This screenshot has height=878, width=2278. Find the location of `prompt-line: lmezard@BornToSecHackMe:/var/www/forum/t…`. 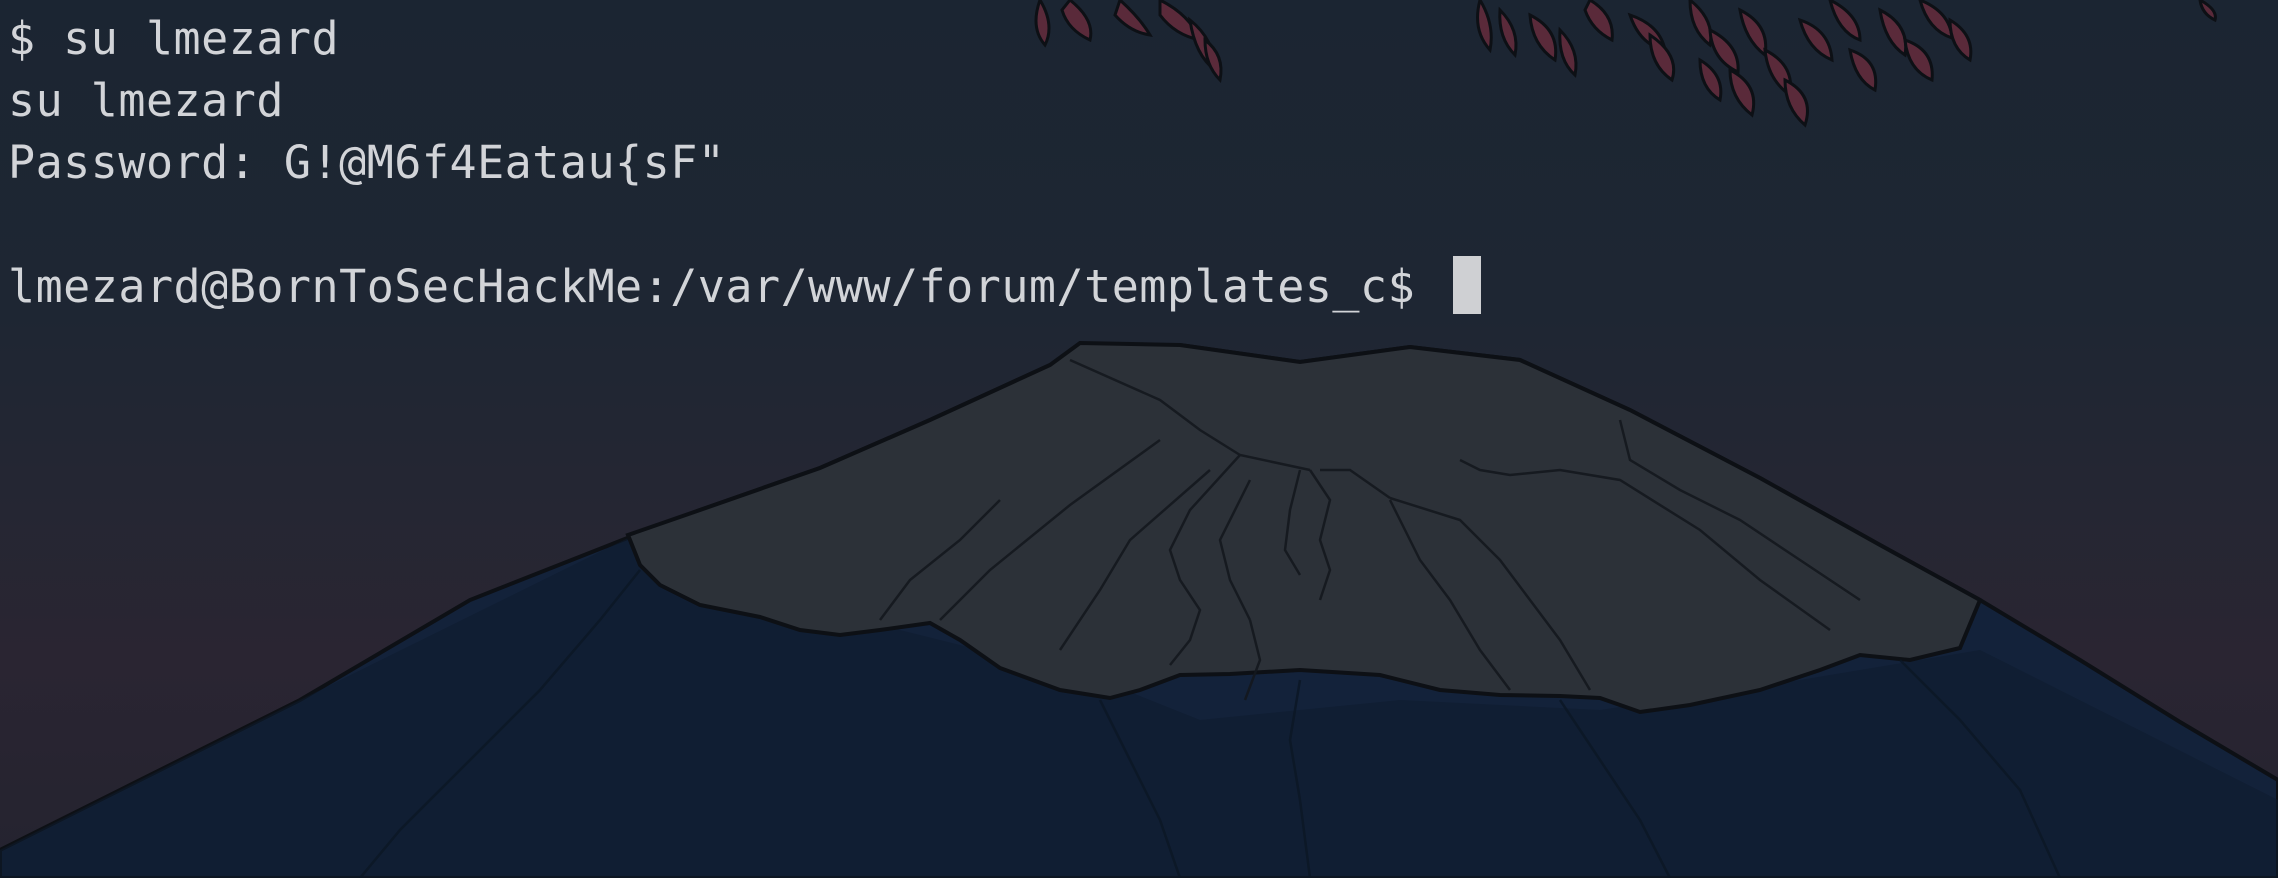

prompt-line: lmezard@BornToSecHackMe:/var/www/forum/t… is located at coordinates (744, 287).